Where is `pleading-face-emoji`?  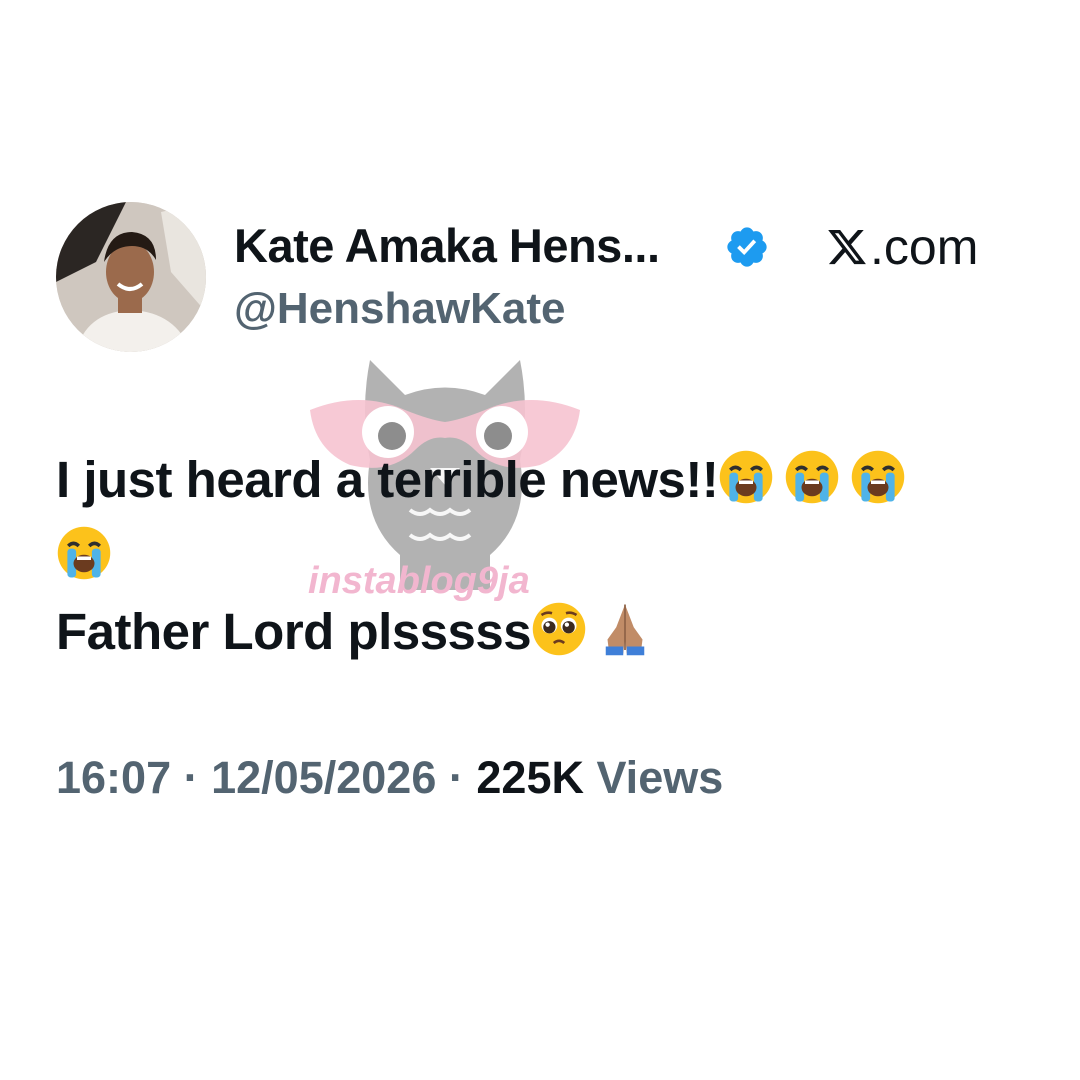 pleading-face-emoji is located at coordinates (559, 629).